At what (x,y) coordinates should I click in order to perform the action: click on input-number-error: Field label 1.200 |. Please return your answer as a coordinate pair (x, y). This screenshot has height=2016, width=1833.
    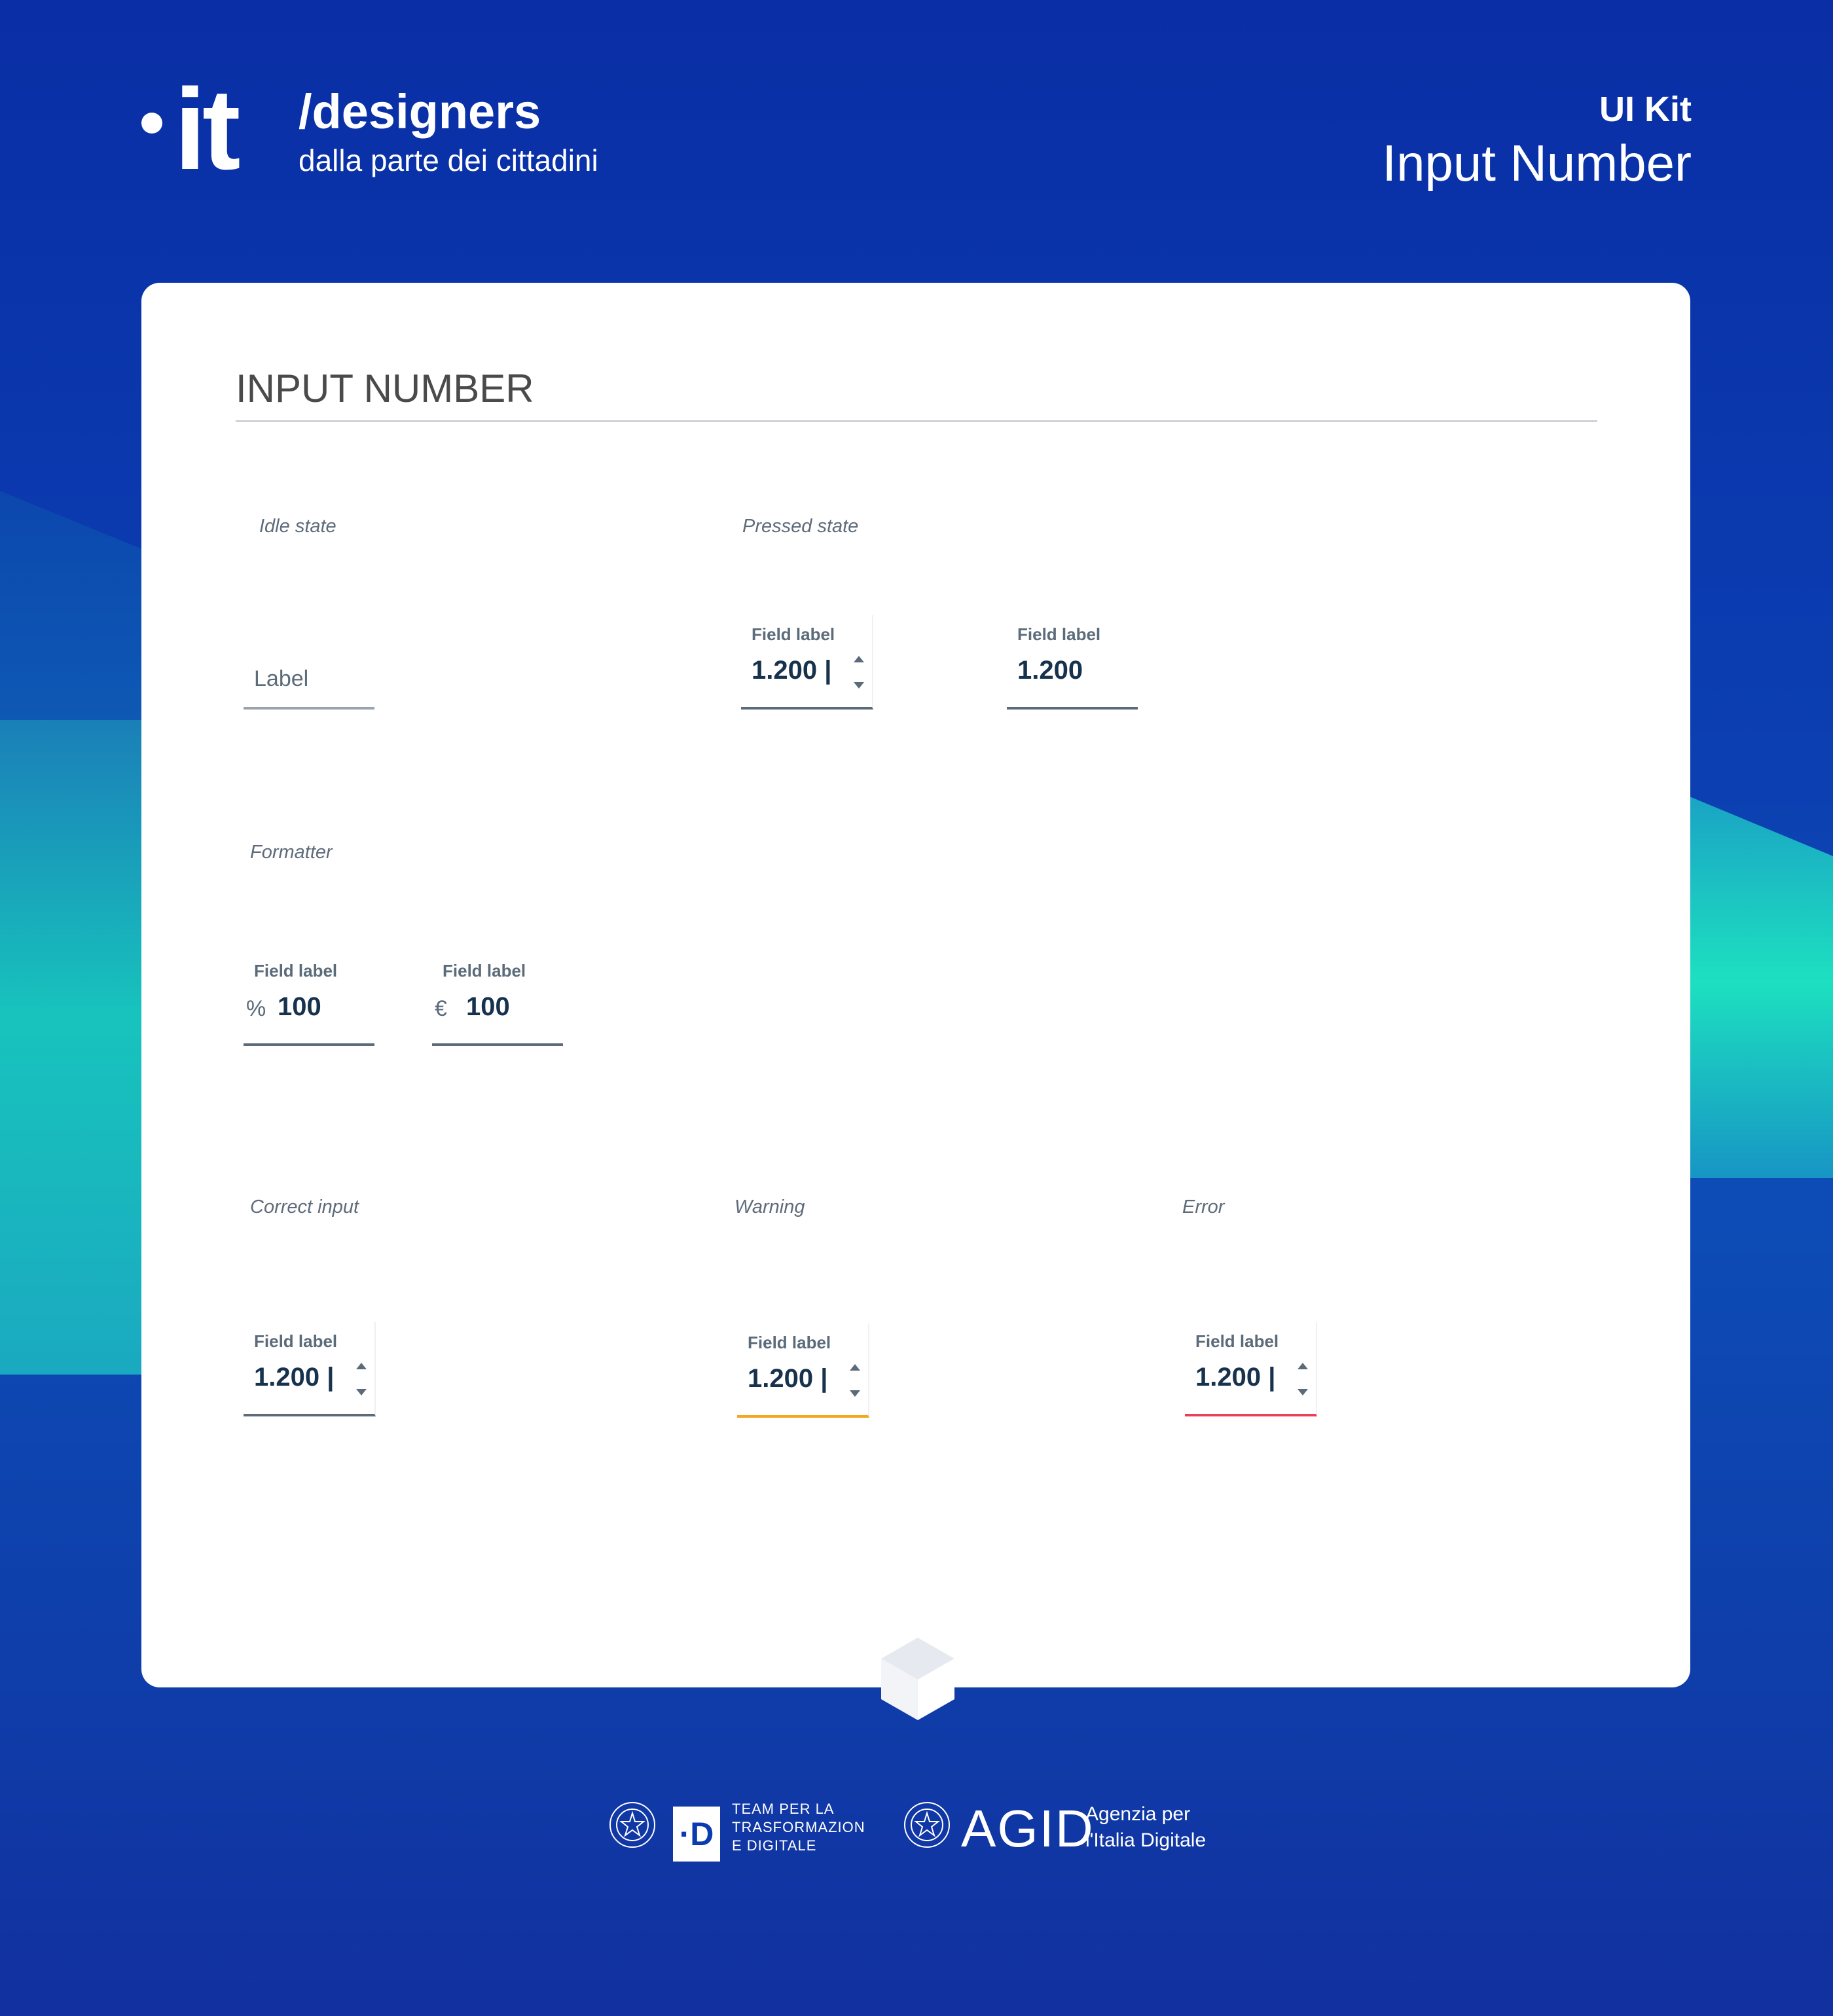
    Looking at the image, I should click on (1251, 1369).